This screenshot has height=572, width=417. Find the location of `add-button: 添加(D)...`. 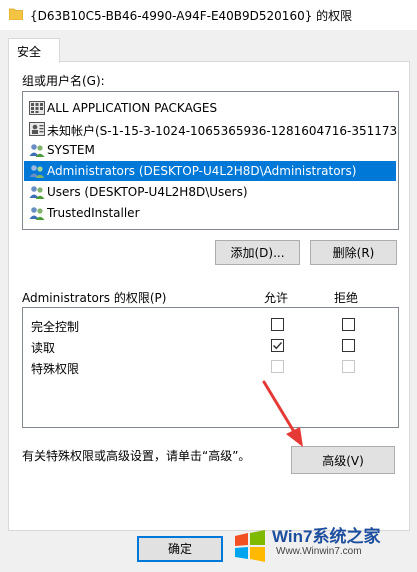

add-button: 添加(D)... is located at coordinates (257, 252).